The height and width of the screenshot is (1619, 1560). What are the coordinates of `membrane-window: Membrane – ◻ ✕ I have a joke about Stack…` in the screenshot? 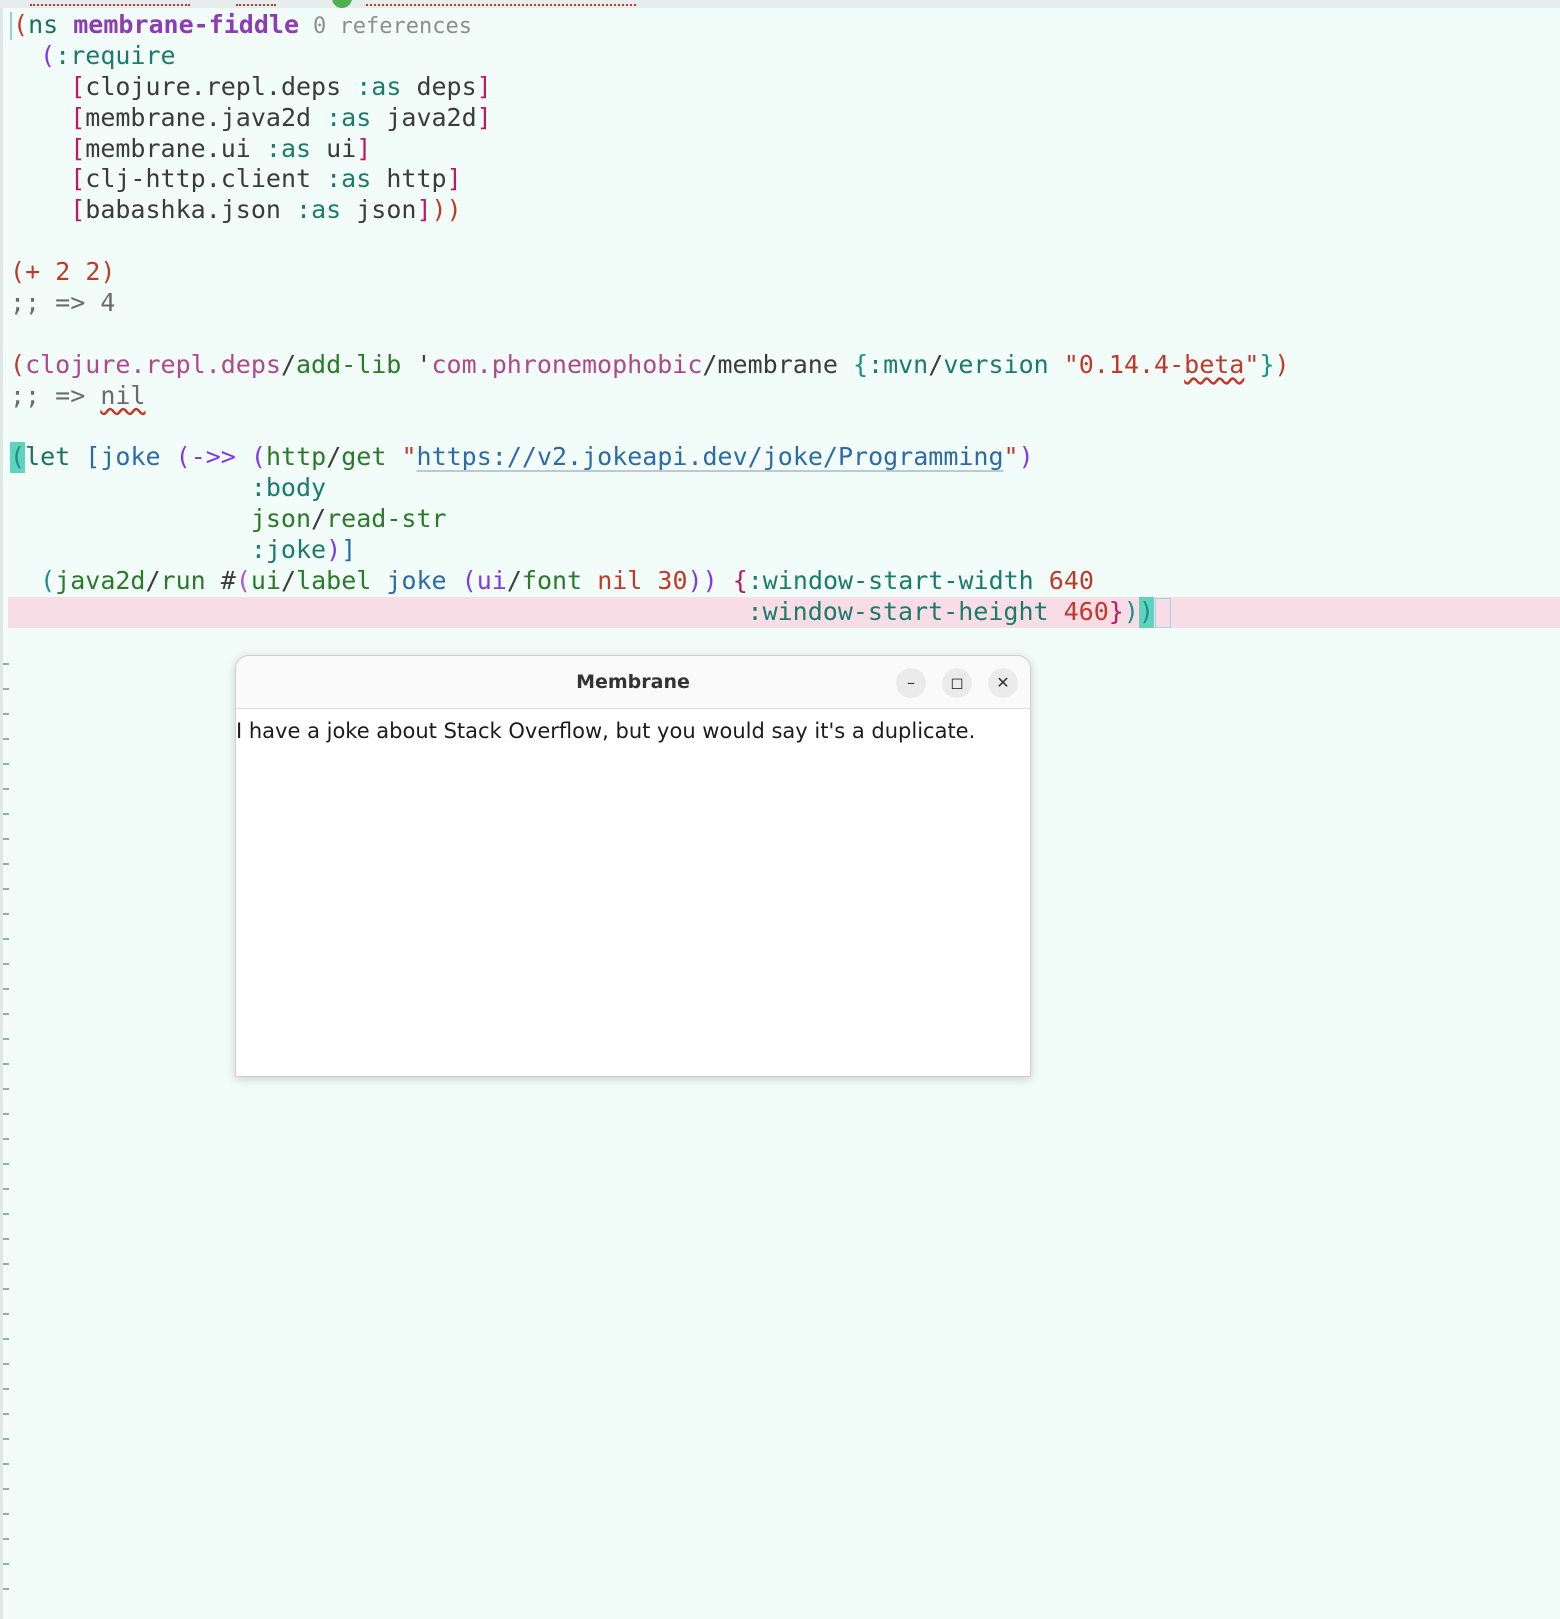 It's located at (633, 866).